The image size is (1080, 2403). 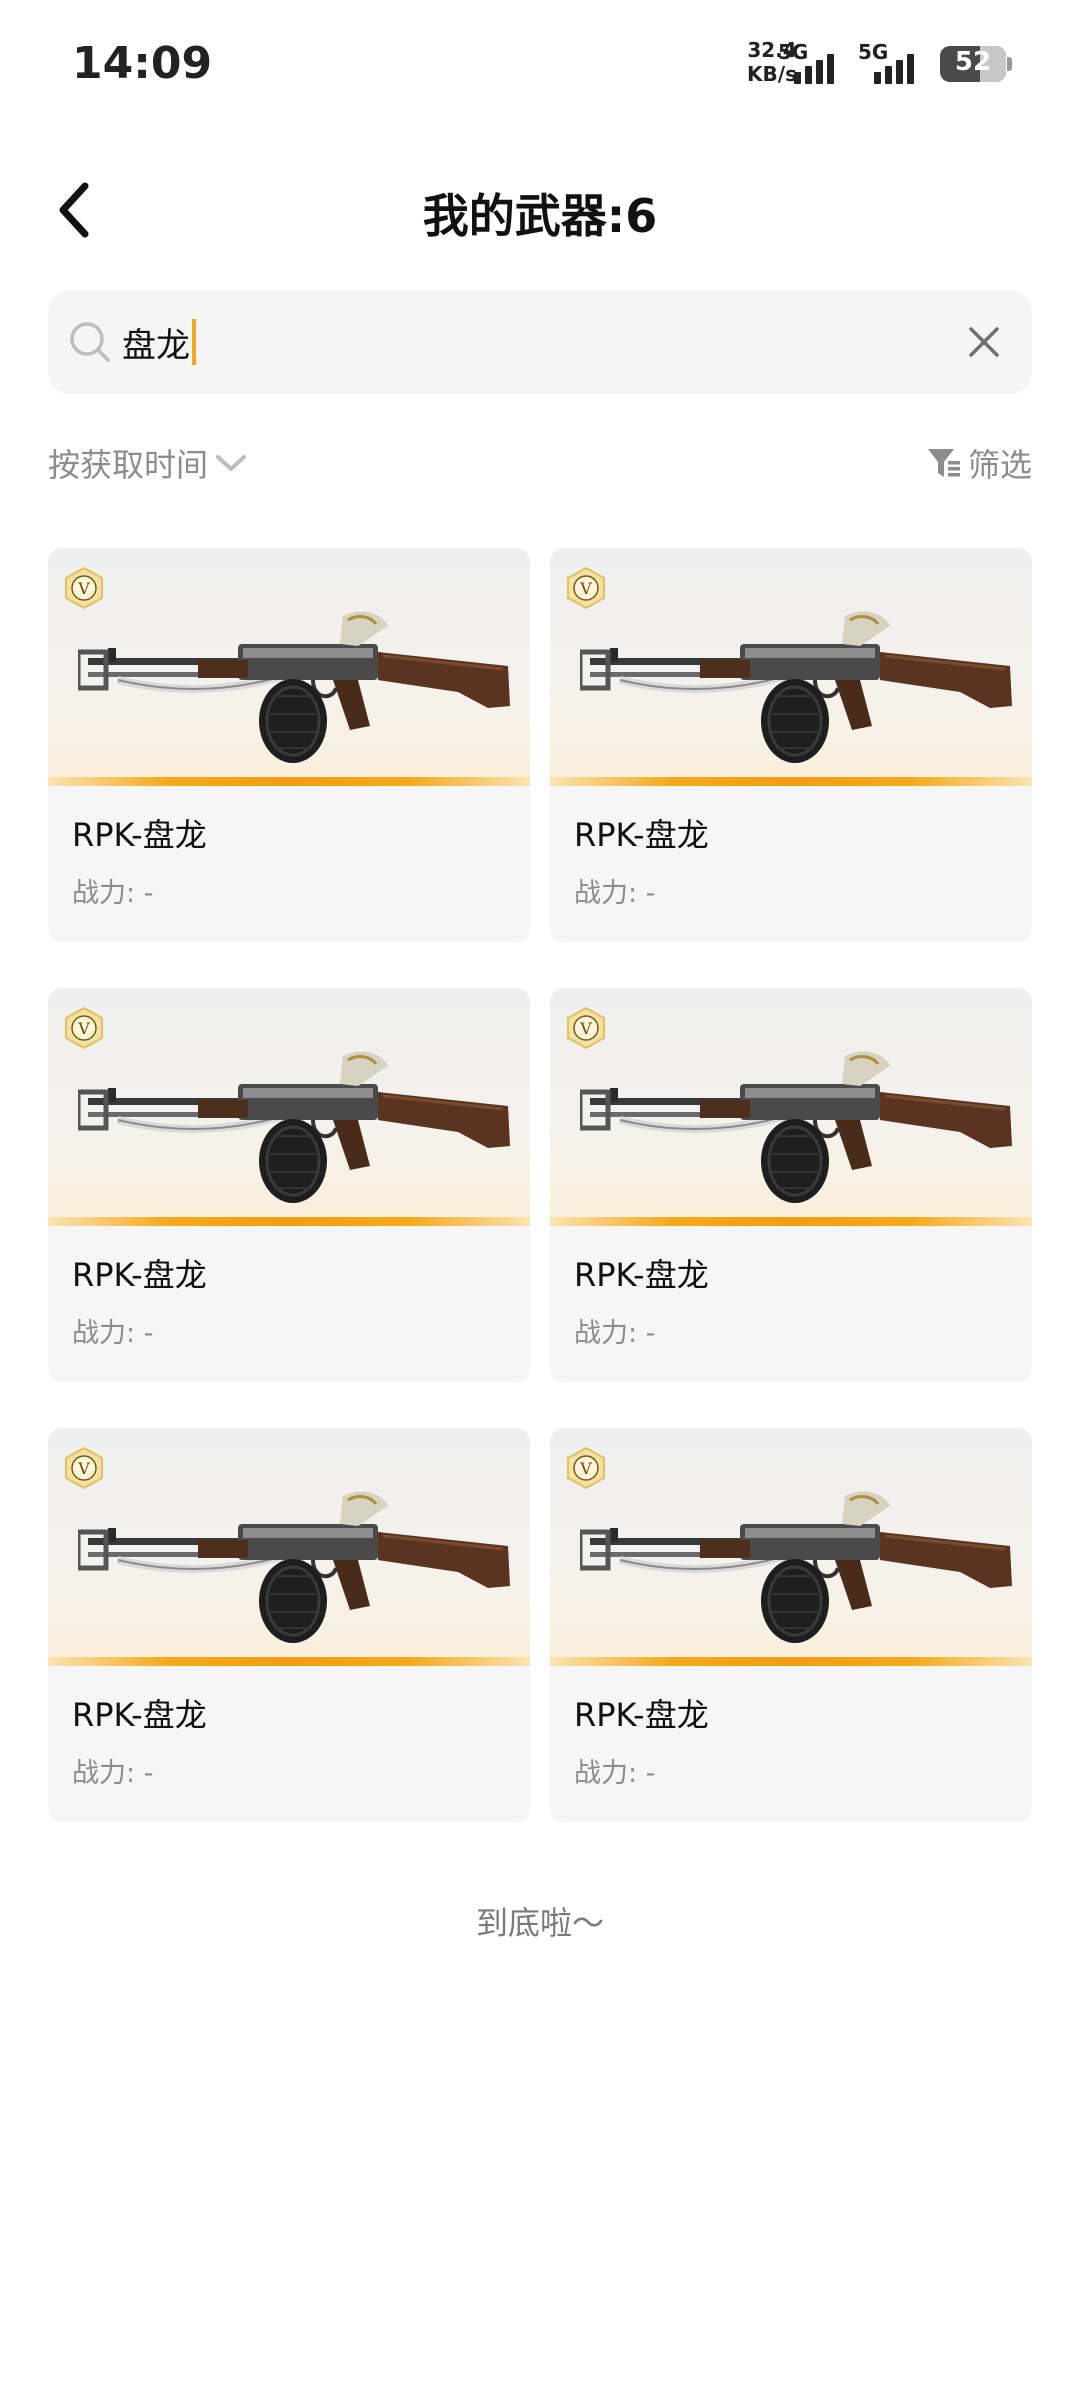 What do you see at coordinates (540, 65) in the screenshot?
I see `status-bar: 14:09 32.4 KB/s 5G 5G 52` at bounding box center [540, 65].